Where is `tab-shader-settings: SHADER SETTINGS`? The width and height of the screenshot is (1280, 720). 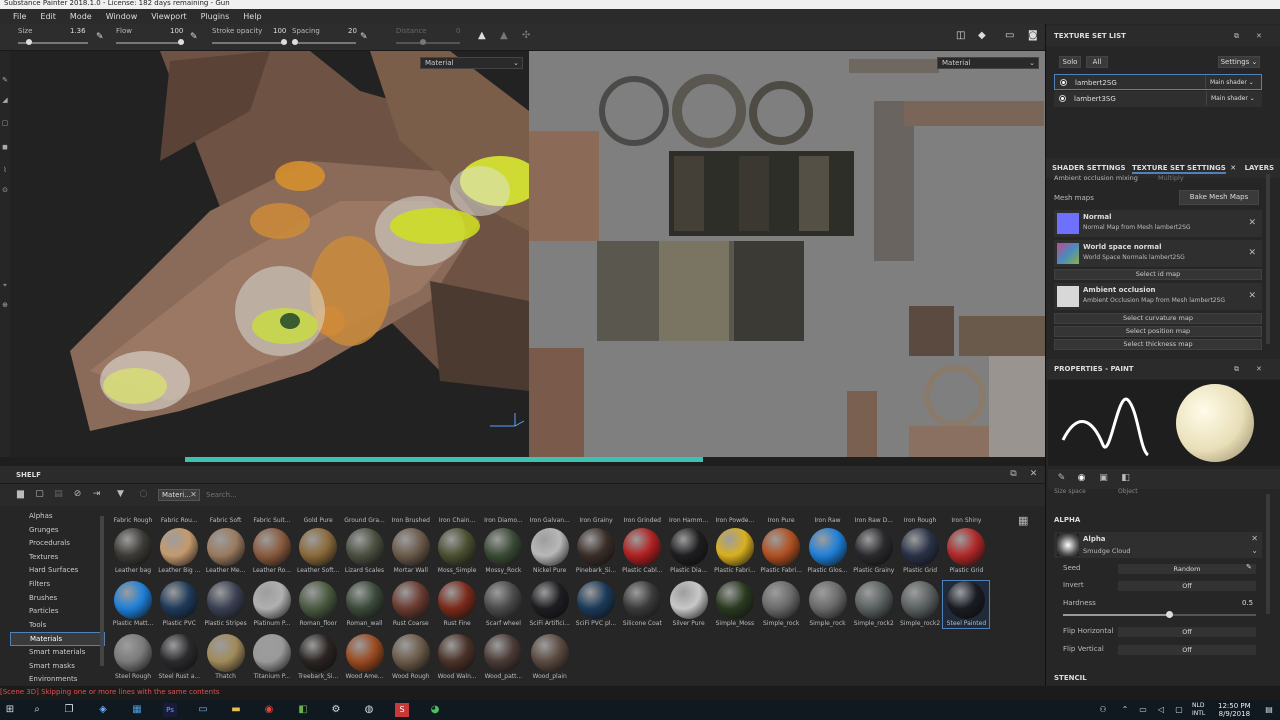 tab-shader-settings: SHADER SETTINGS is located at coordinates (1089, 168).